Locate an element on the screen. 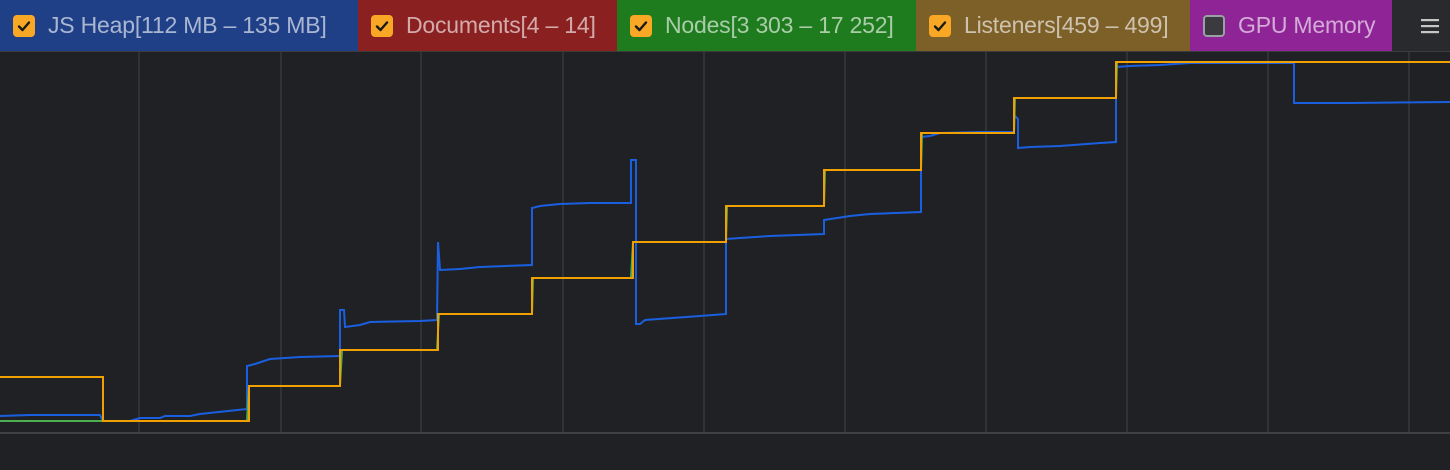 The width and height of the screenshot is (1450, 470). legend-item-gpu-memory: GPU Memory is located at coordinates (1291, 25).